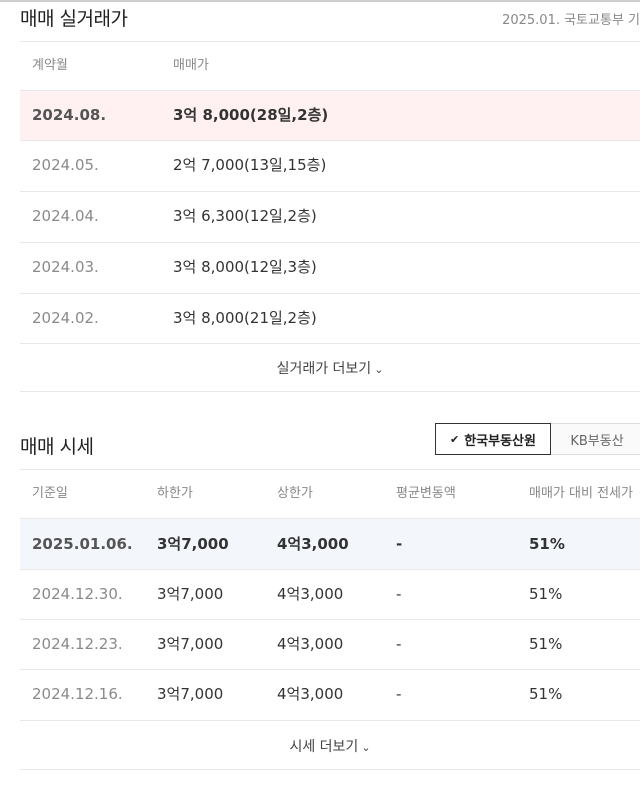 This screenshot has height=806, width=640. What do you see at coordinates (77, 694) in the screenshot?
I see `market-date: 2024.12.16.` at bounding box center [77, 694].